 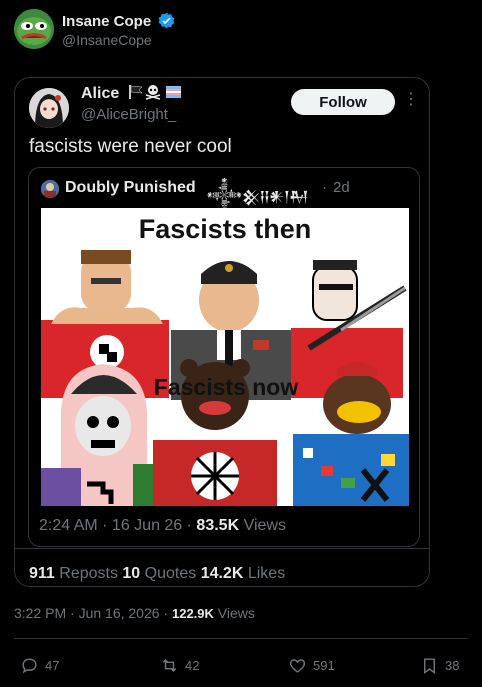 I want to click on views-label: Views, so click(x=234, y=613).